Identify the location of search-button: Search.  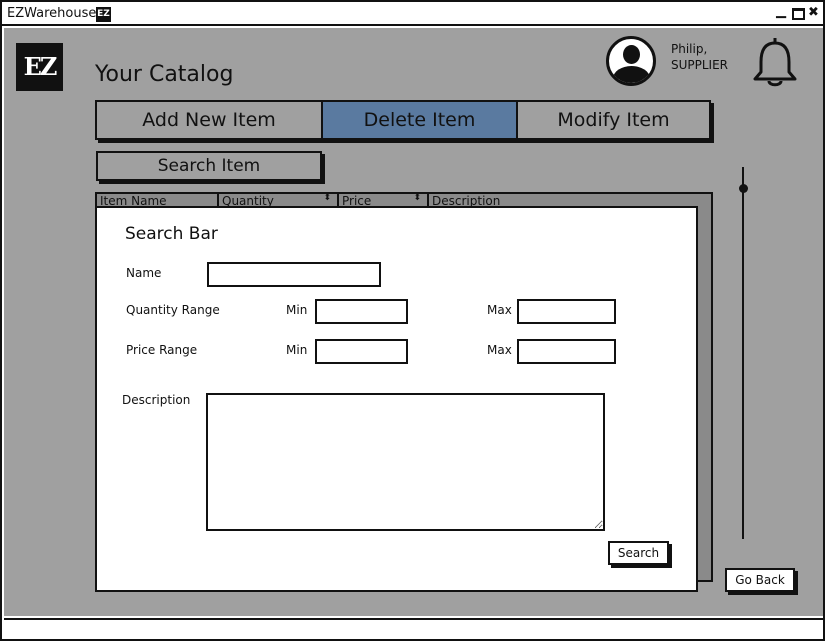
(638, 553).